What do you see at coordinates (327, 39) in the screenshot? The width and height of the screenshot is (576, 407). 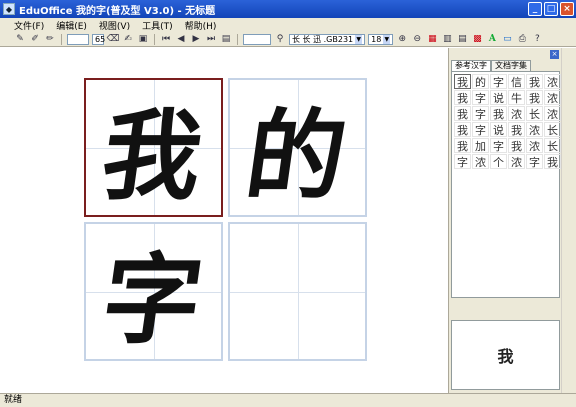 I see `font-select: 长 长 迅 .GB231 ▼` at bounding box center [327, 39].